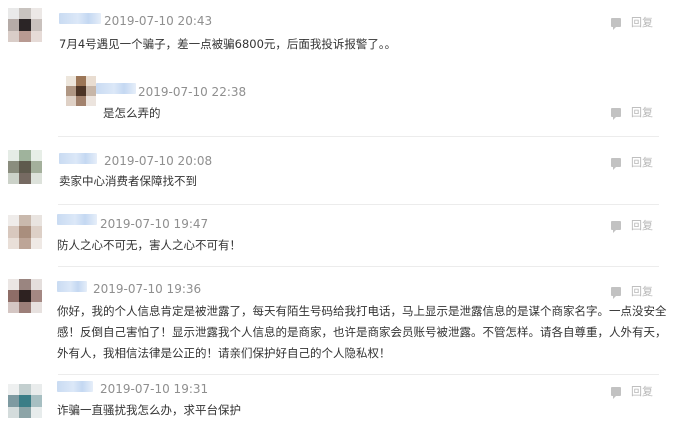 This screenshot has height=428, width=689. What do you see at coordinates (81, 91) in the screenshot?
I see `reply-avatar` at bounding box center [81, 91].